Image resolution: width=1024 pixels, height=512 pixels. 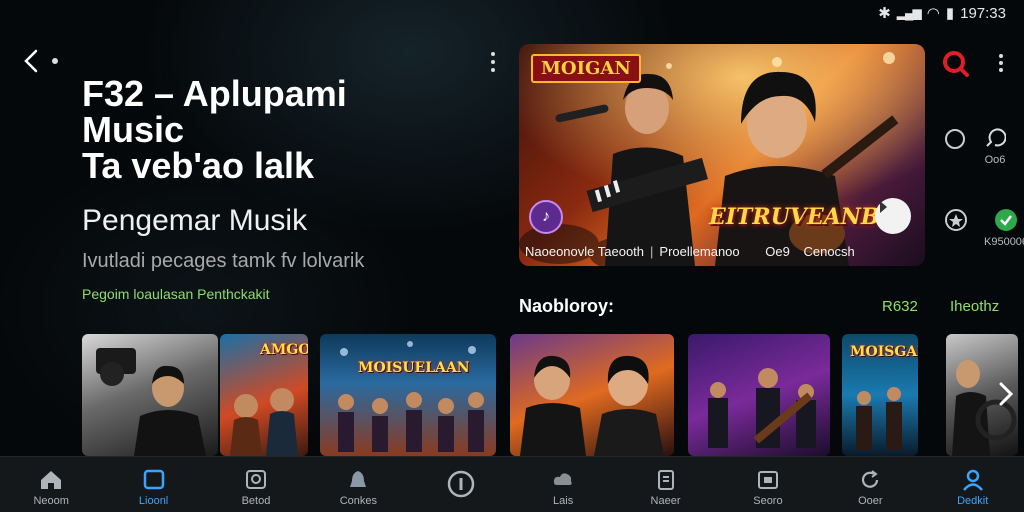 What do you see at coordinates (995, 160) in the screenshot?
I see `share-label: Oo6` at bounding box center [995, 160].